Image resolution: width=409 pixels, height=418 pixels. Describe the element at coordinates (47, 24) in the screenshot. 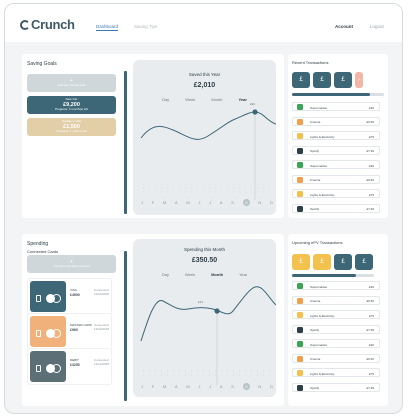

I see `crunch-logo: Crunch` at that location.